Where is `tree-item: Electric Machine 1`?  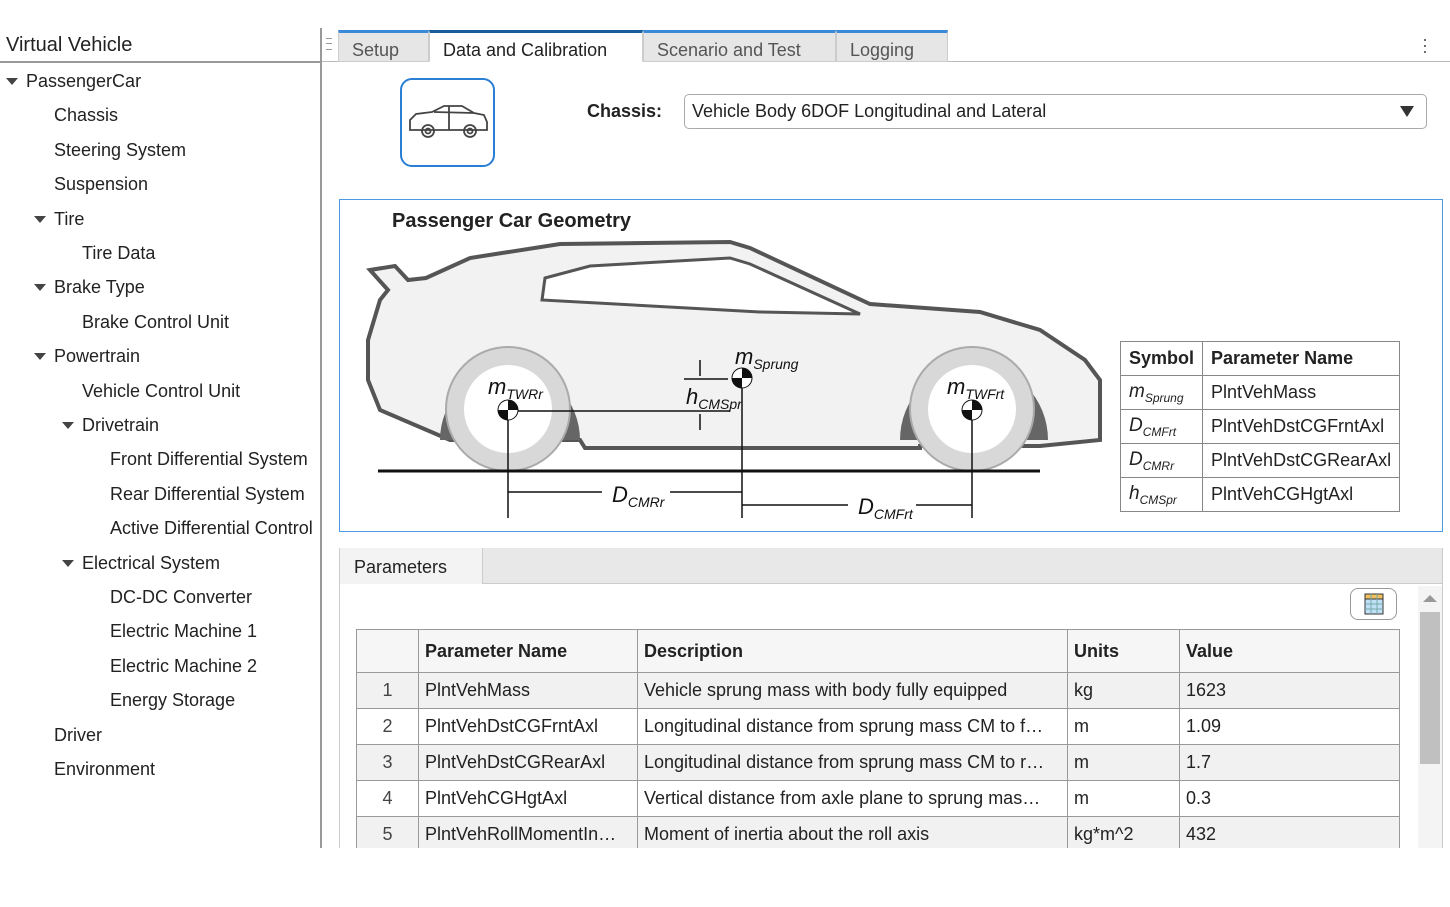 tree-item: Electric Machine 1 is located at coordinates (183, 631).